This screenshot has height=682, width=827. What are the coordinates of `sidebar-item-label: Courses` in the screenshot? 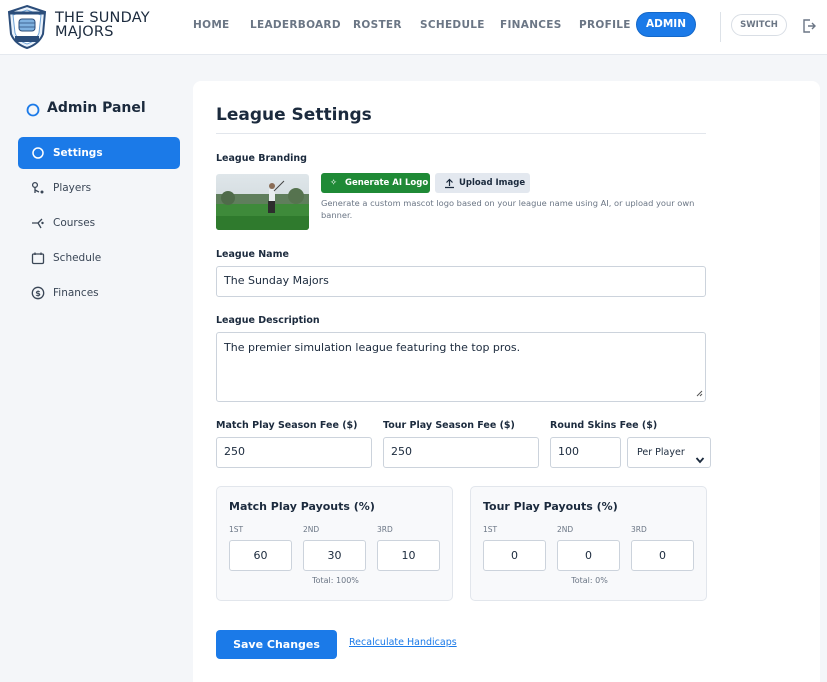 It's located at (74, 223).